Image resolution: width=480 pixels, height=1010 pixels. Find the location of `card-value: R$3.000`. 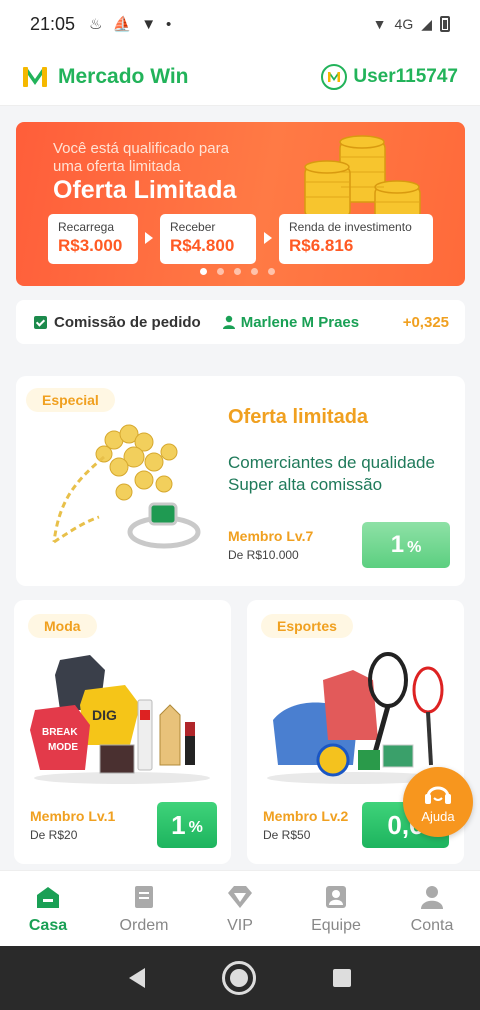

card-value: R$3.000 is located at coordinates (90, 245).